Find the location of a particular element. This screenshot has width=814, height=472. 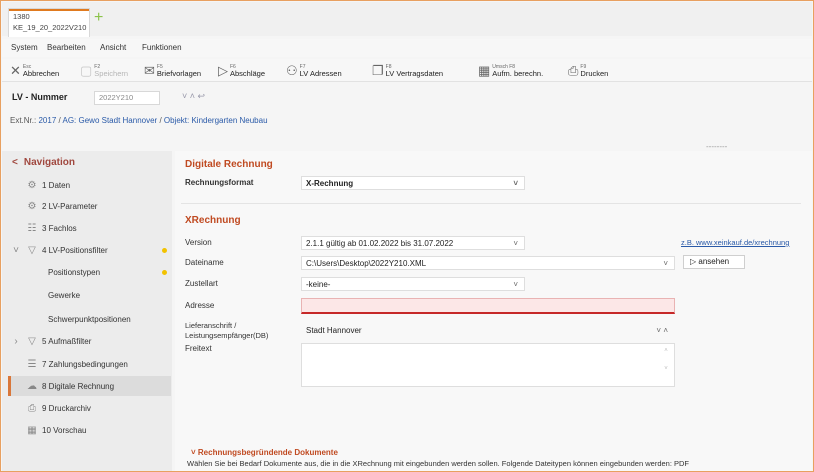

cancel-button: ✕ Esc Abbrechen is located at coordinates (34, 71).